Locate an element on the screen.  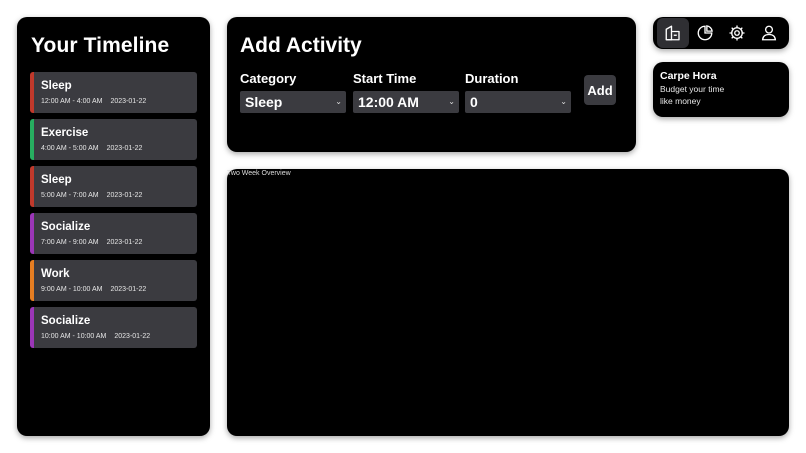
timeline-title: Your Timeline is located at coordinates (100, 45).